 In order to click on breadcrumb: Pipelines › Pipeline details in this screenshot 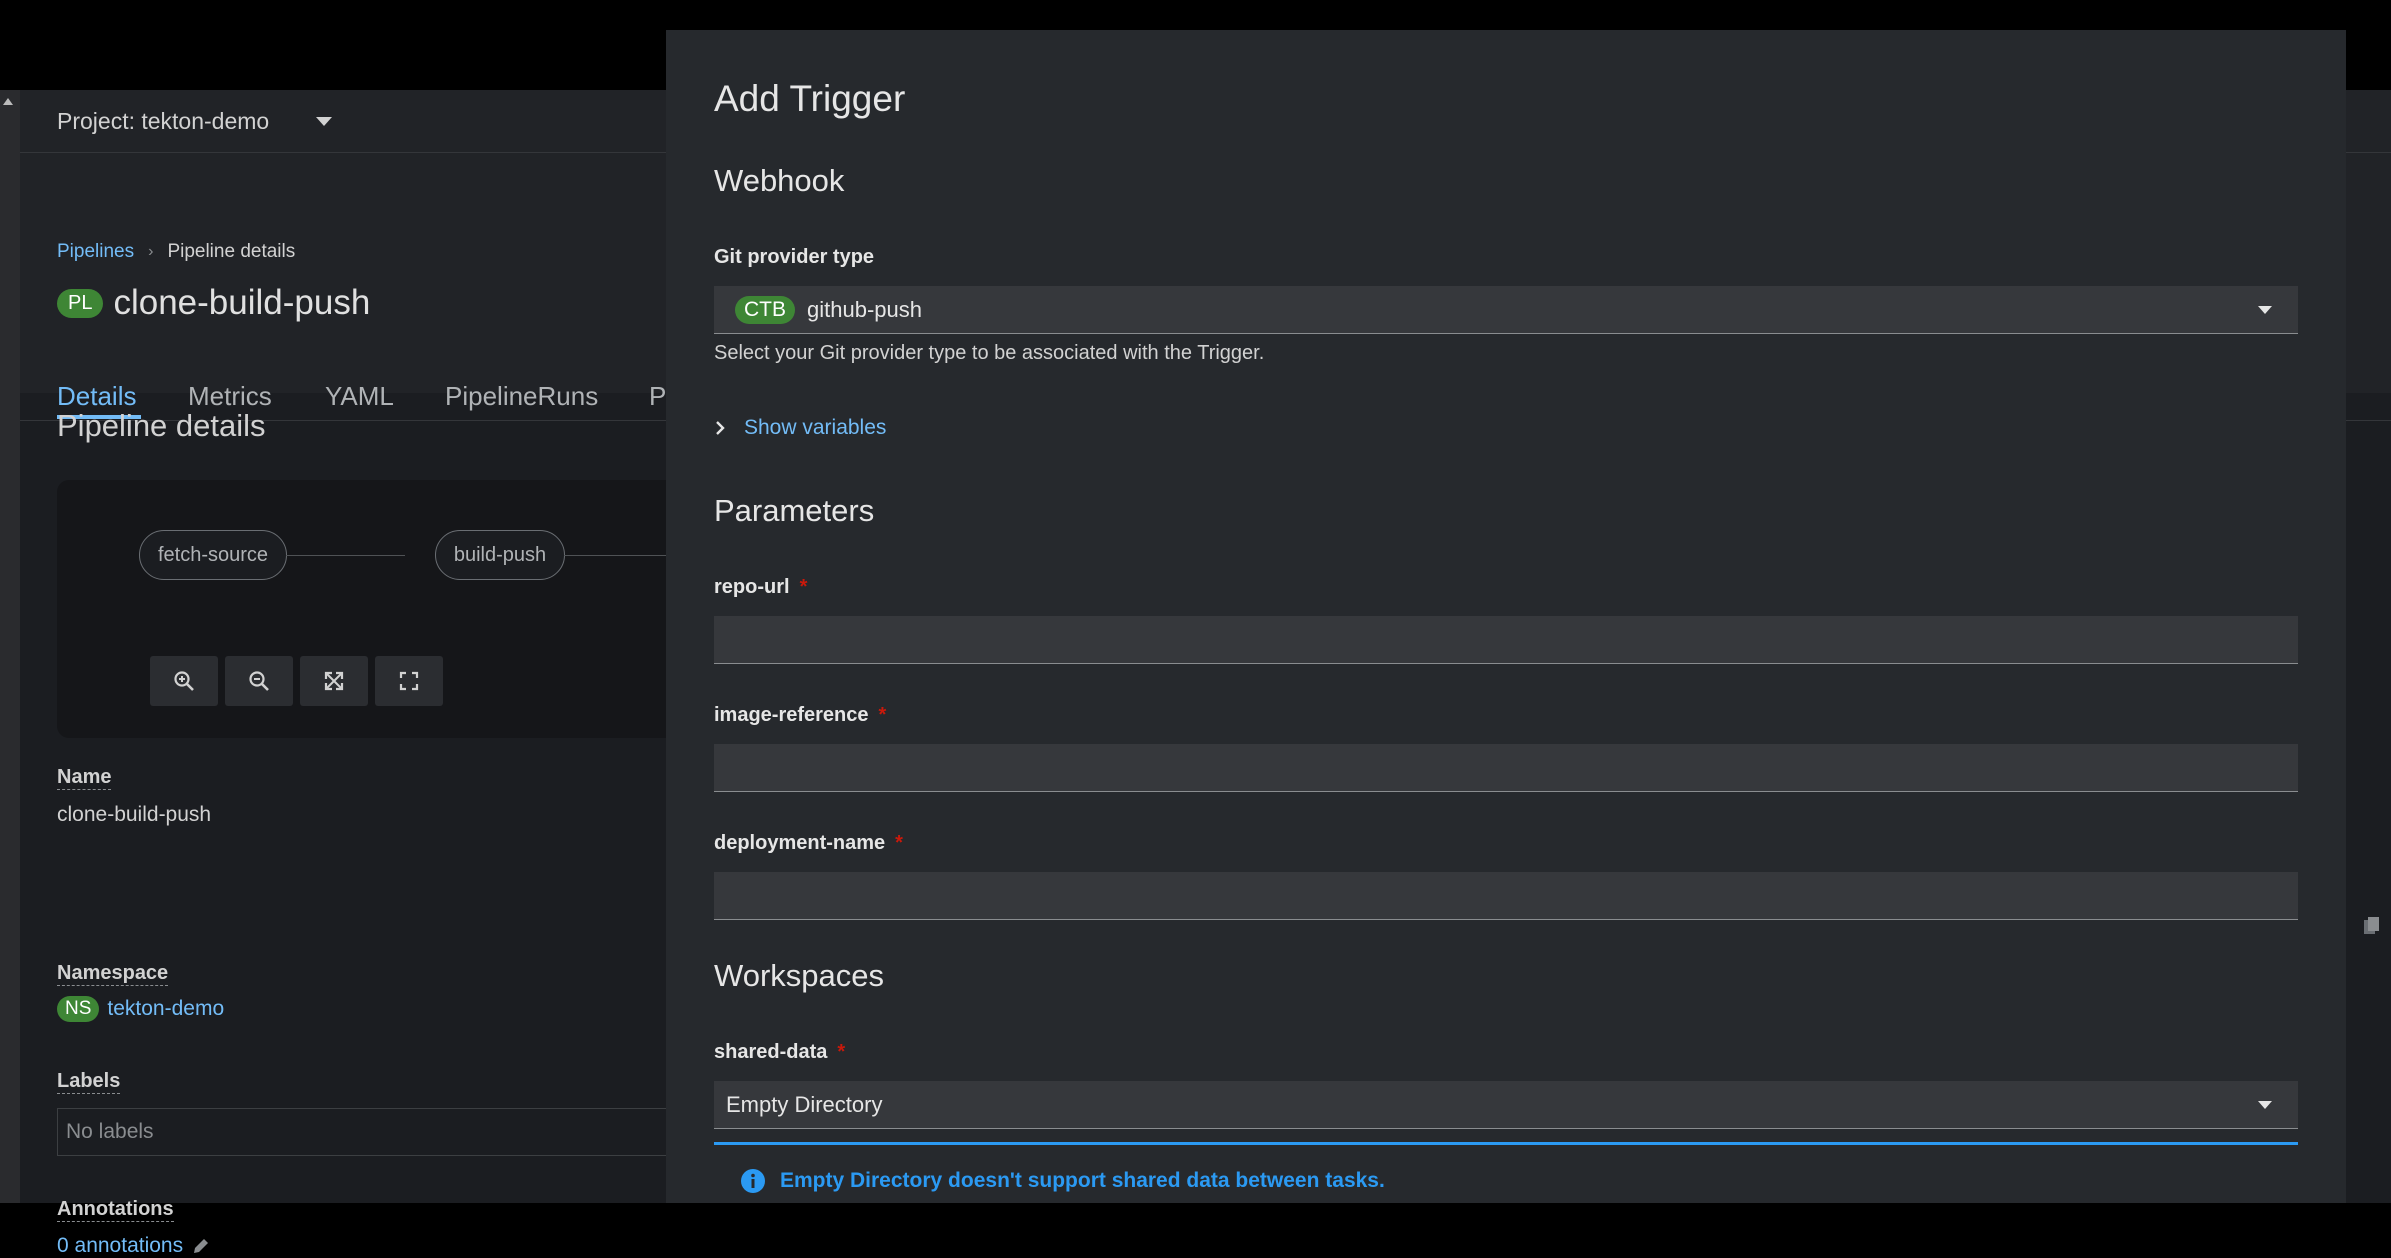, I will do `click(176, 252)`.